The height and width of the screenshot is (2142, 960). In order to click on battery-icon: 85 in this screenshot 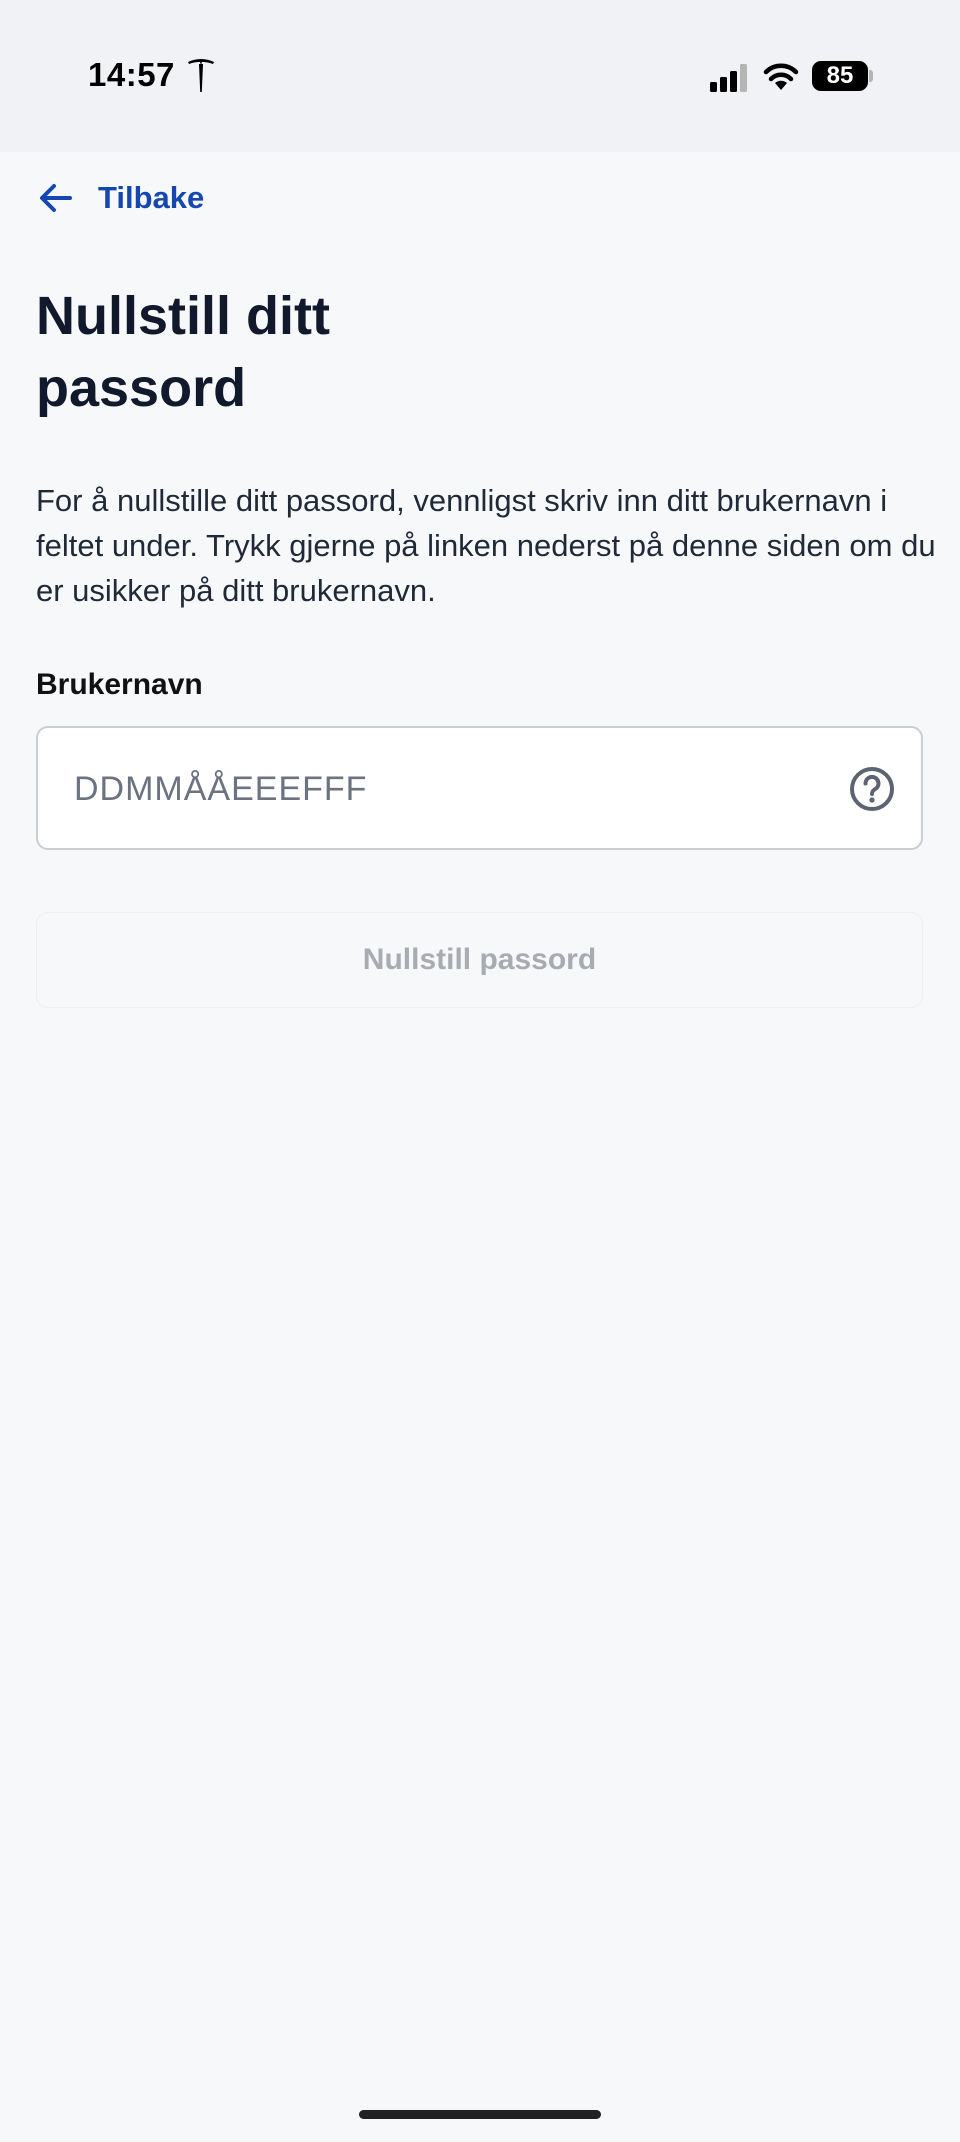, I will do `click(840, 76)`.